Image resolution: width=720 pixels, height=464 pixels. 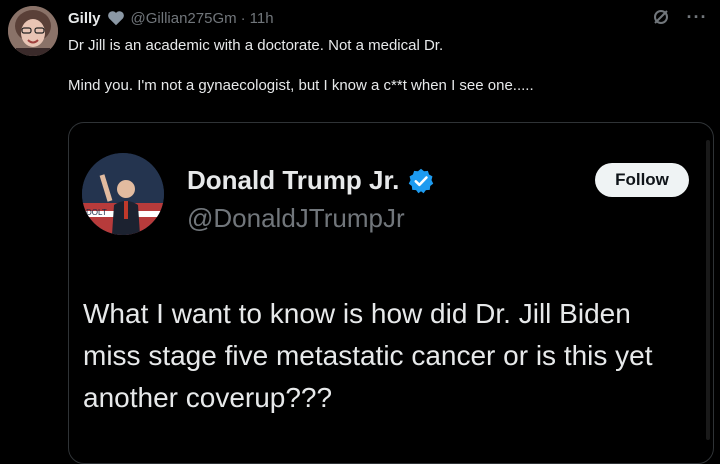 I want to click on tweet-header: Gilly @Gillian275Gm · 11h, so click(x=171, y=18).